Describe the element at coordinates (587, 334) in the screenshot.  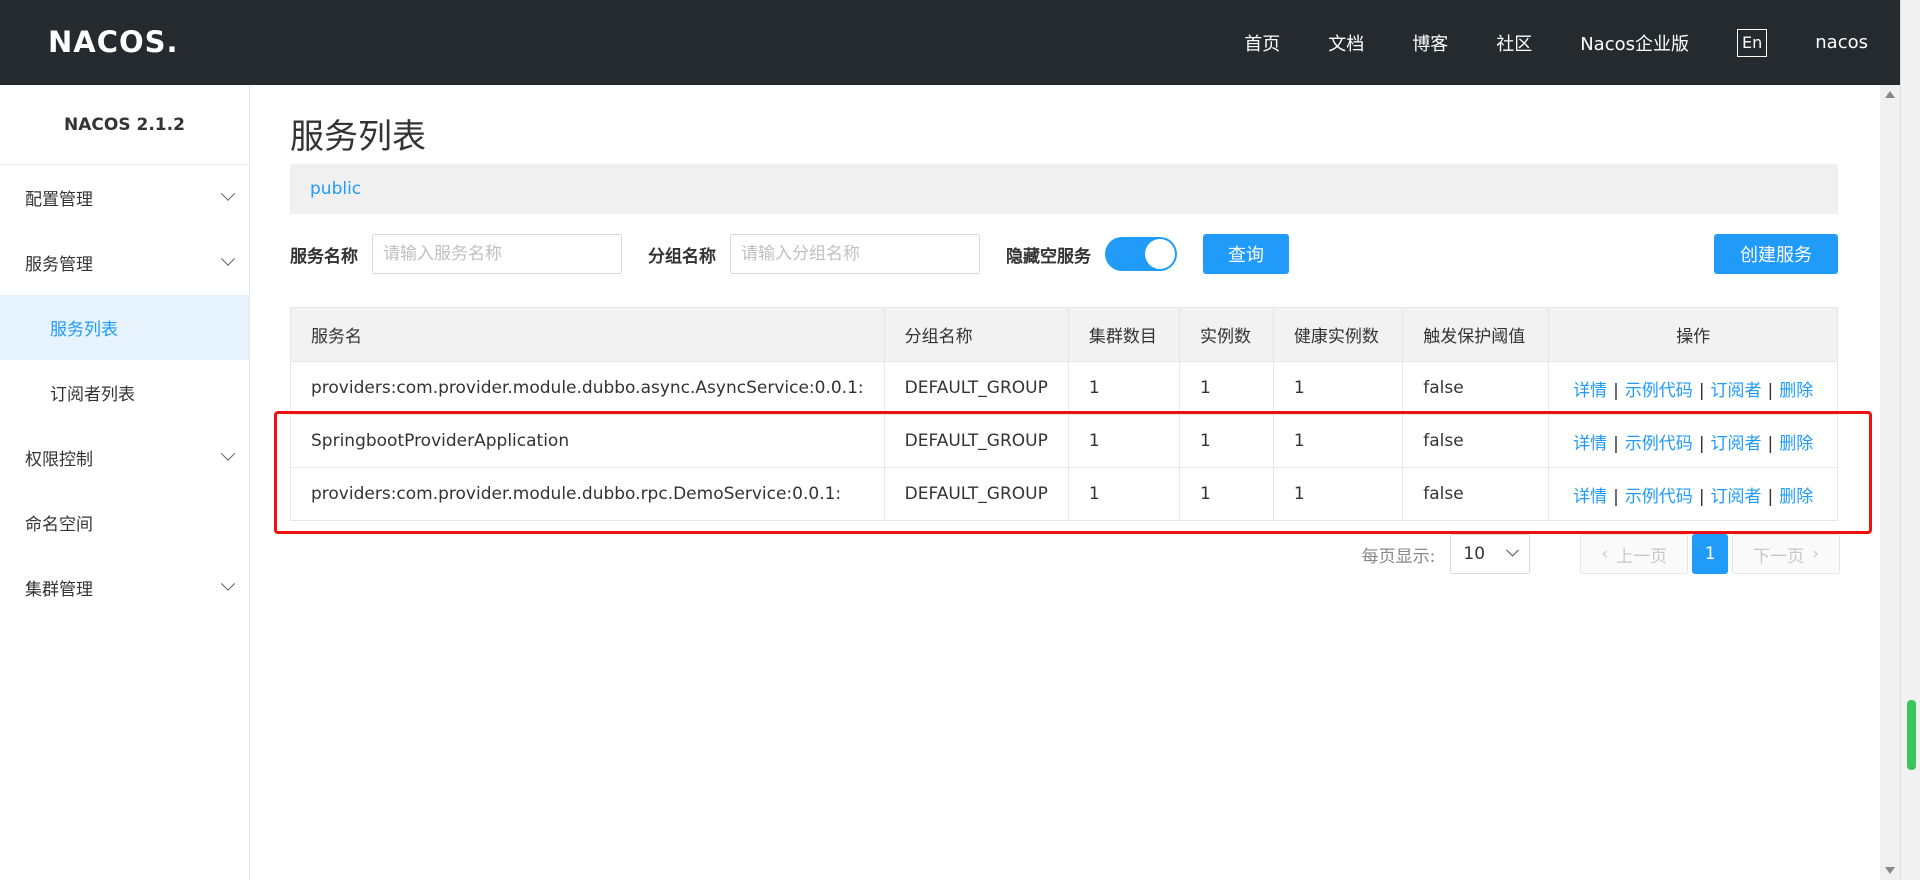
I see `col-service-name: 服务名` at that location.